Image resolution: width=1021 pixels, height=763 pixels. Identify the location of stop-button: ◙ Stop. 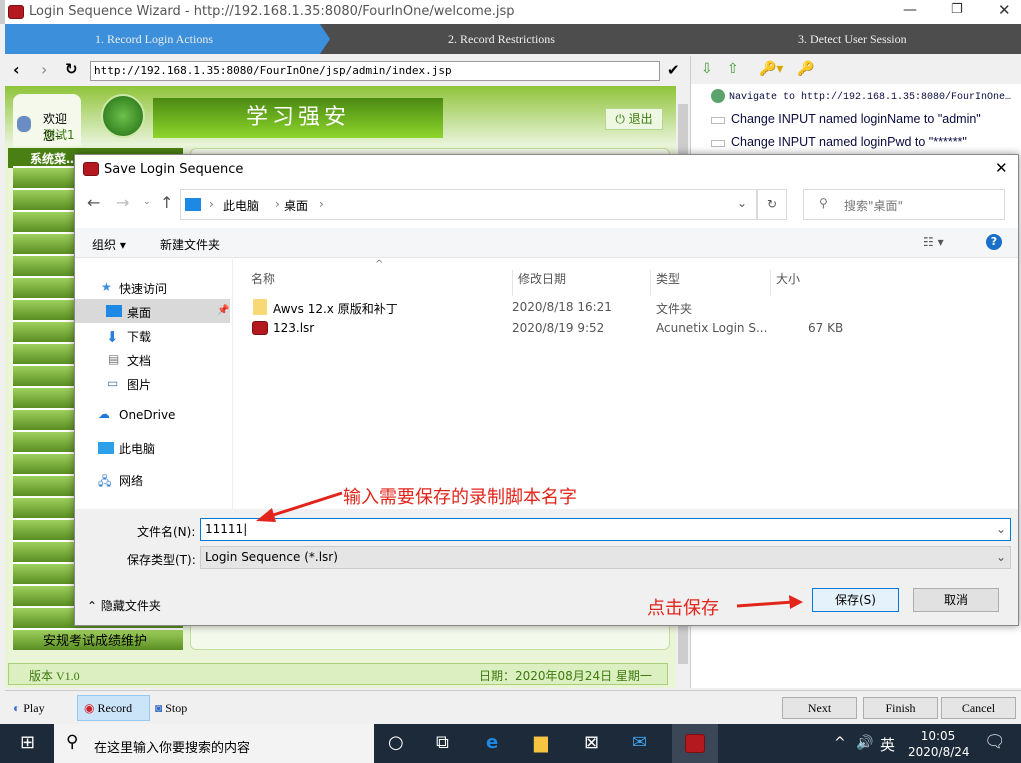
(184, 708).